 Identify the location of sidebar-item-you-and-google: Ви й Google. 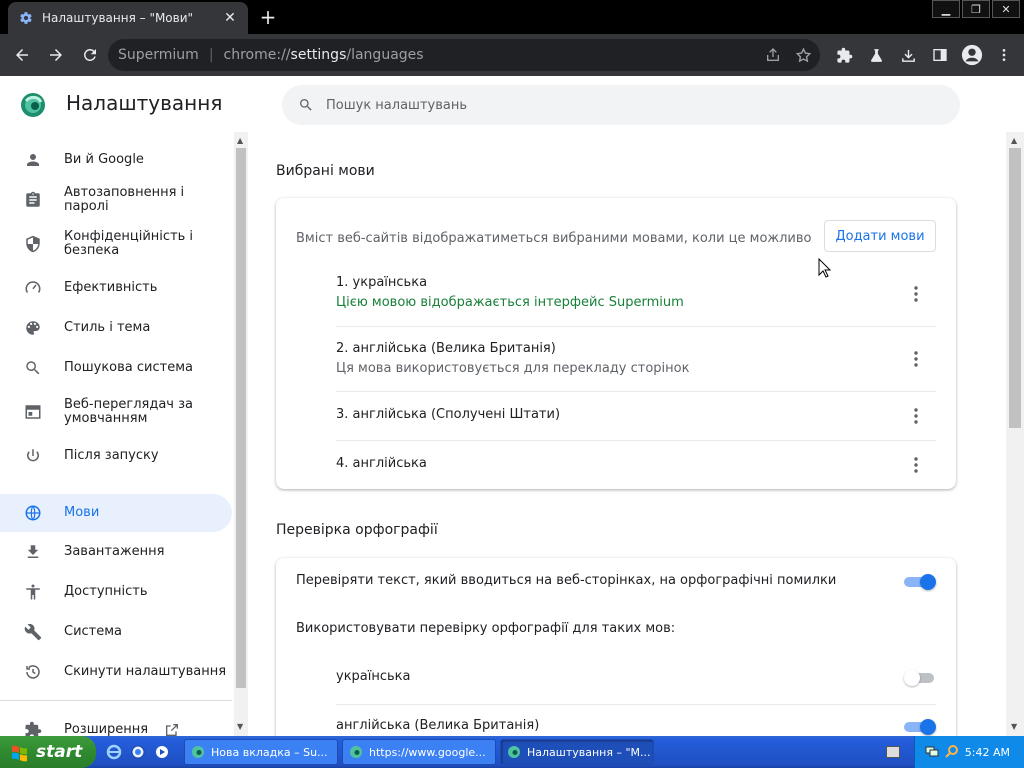
(116, 160).